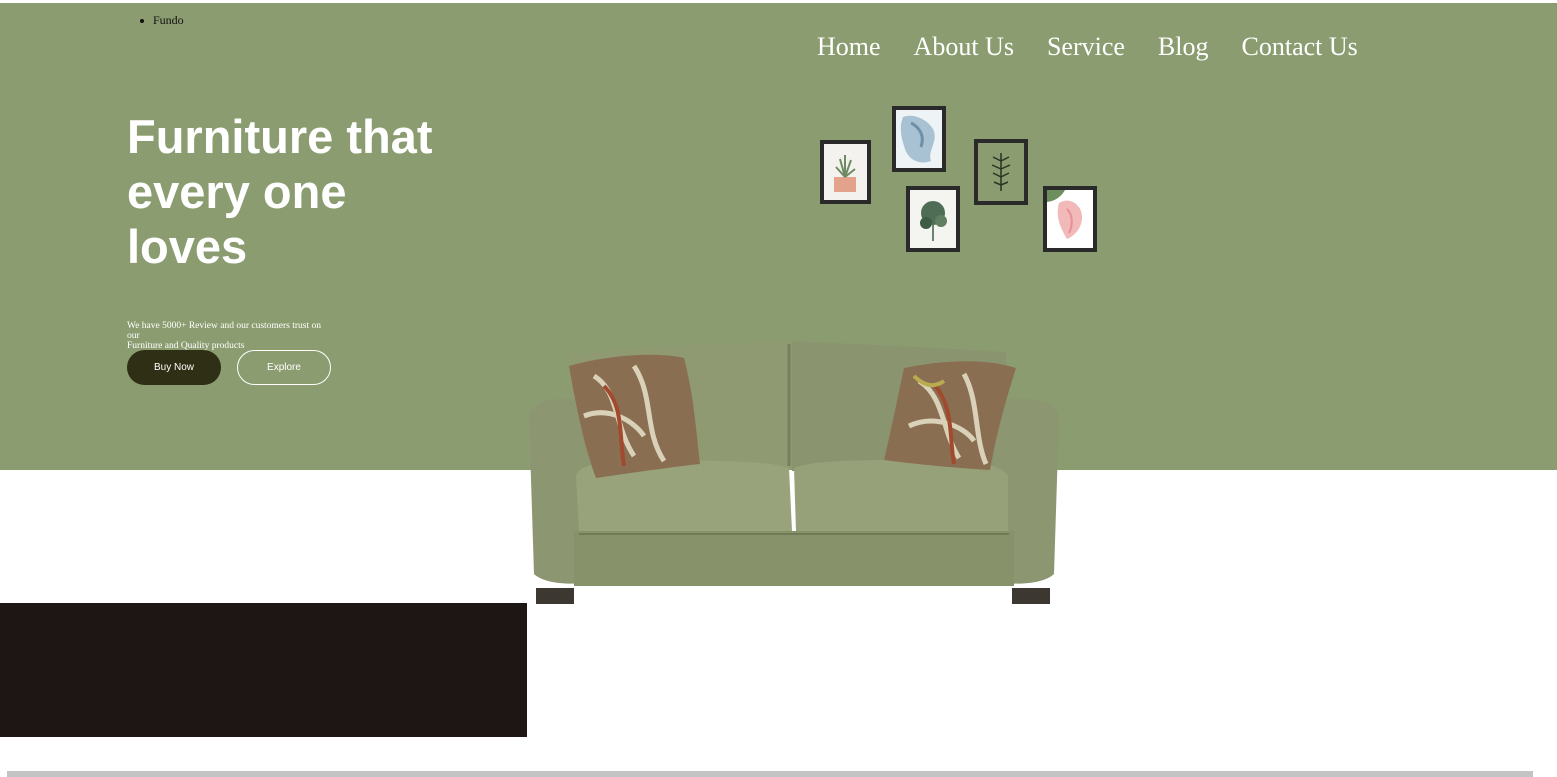  Describe the element at coordinates (770, 774) in the screenshot. I see `horizontal-scrollbar` at that location.